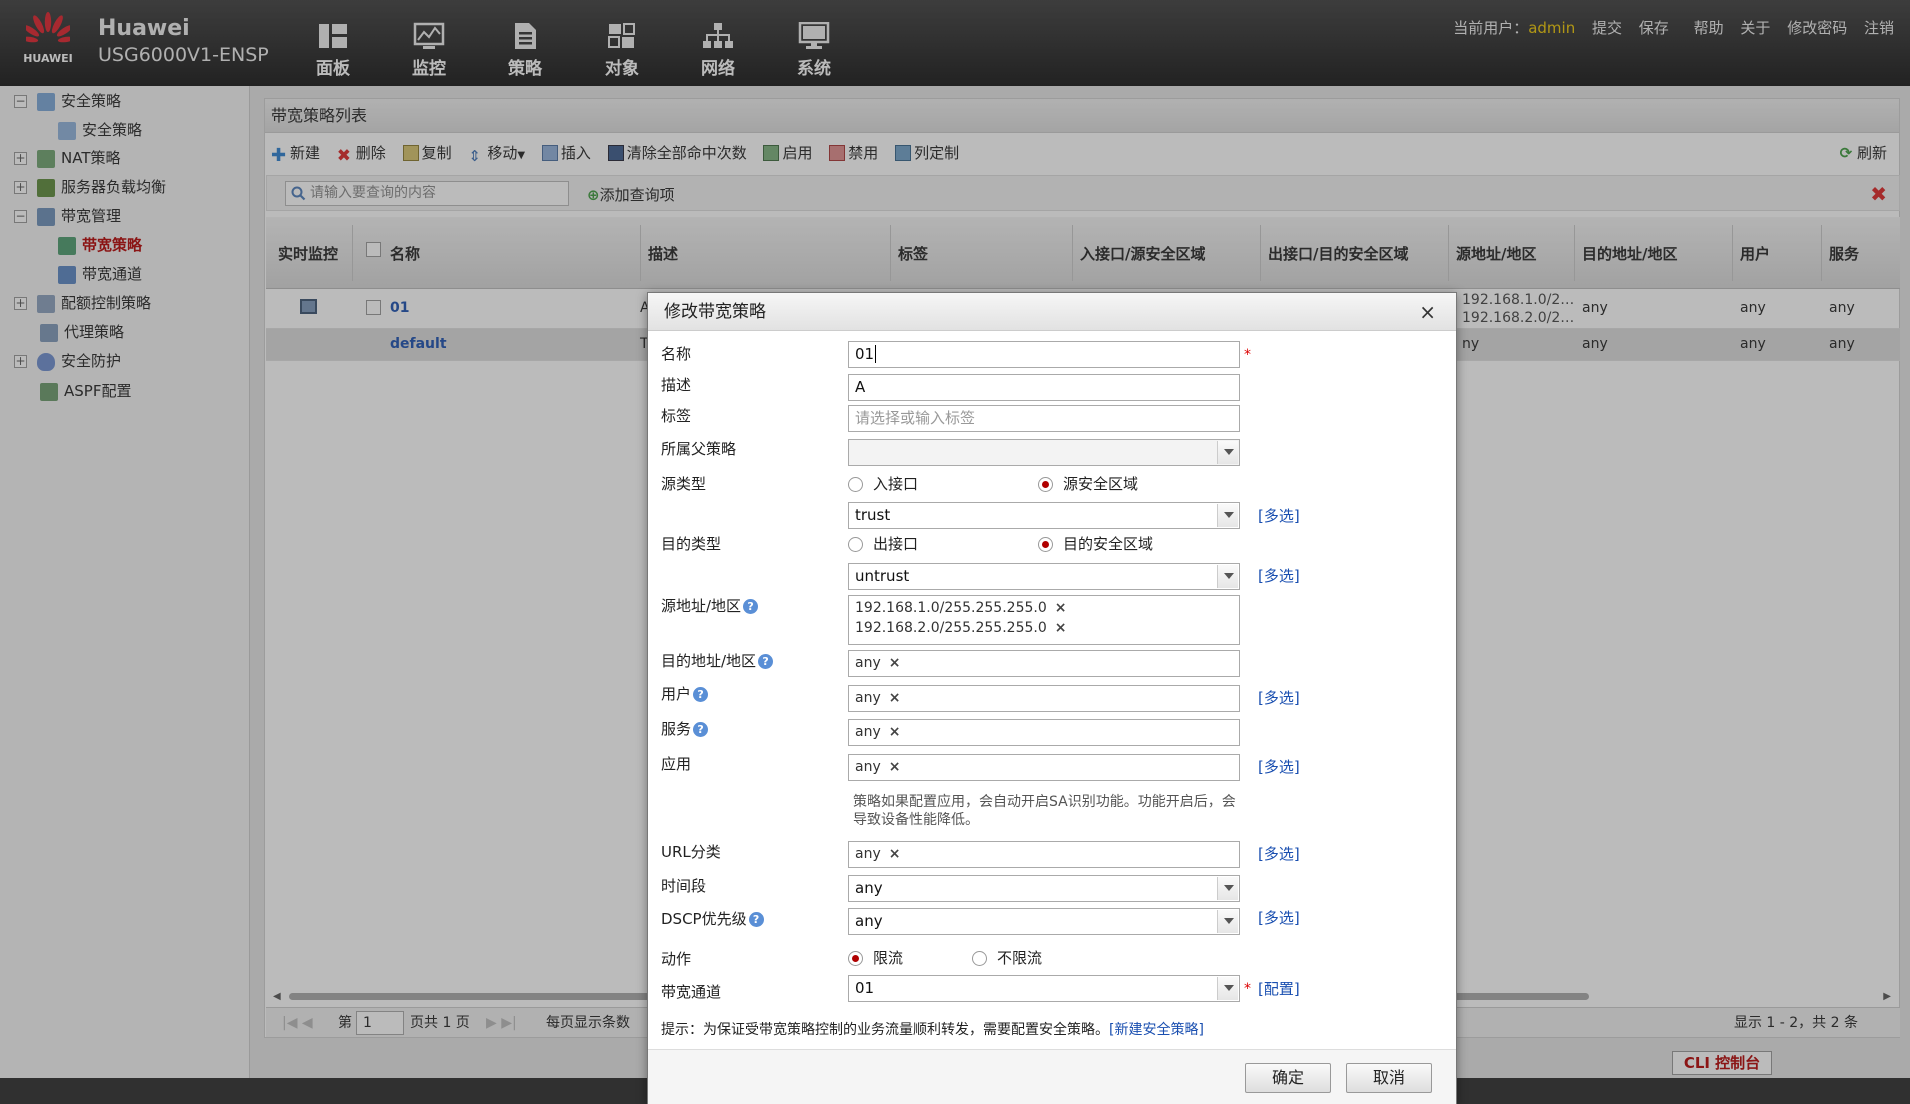  I want to click on close-icon: ×, so click(1427, 312).